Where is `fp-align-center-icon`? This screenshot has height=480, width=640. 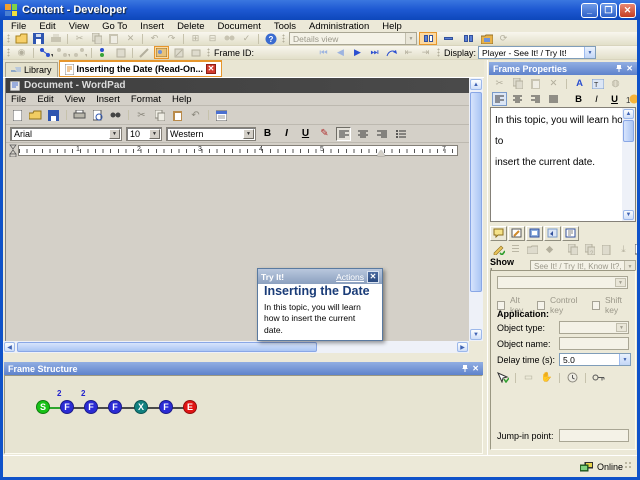 fp-align-center-icon is located at coordinates (517, 99).